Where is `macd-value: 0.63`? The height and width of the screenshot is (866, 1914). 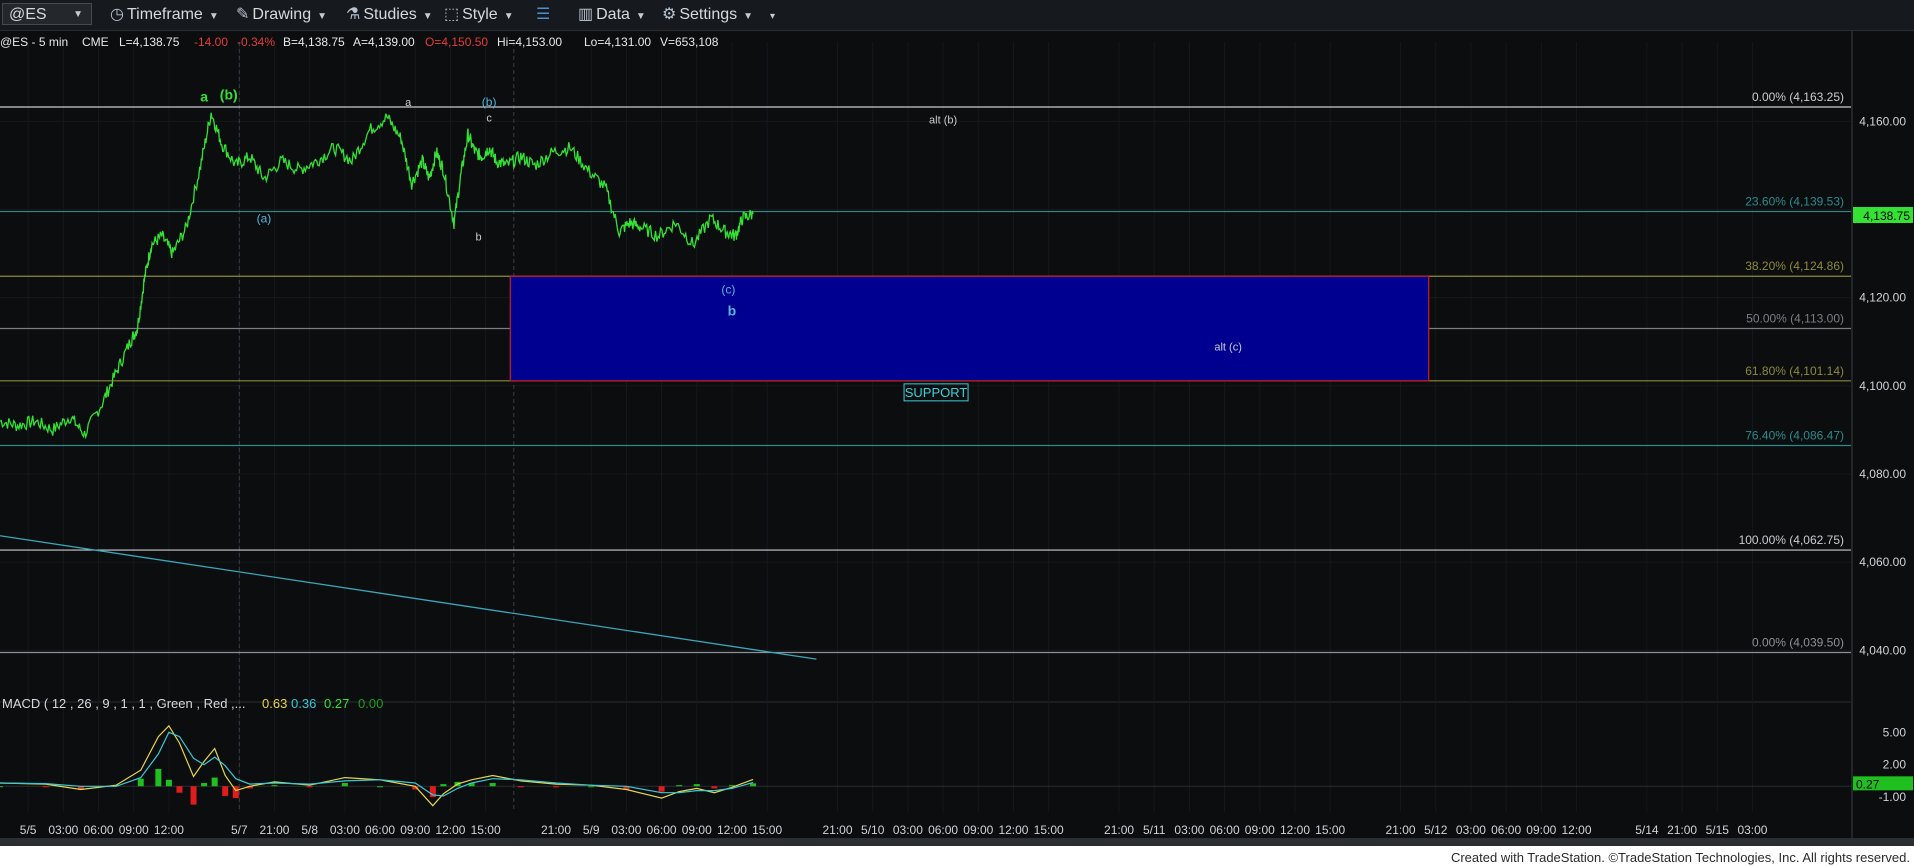 macd-value: 0.63 is located at coordinates (274, 703).